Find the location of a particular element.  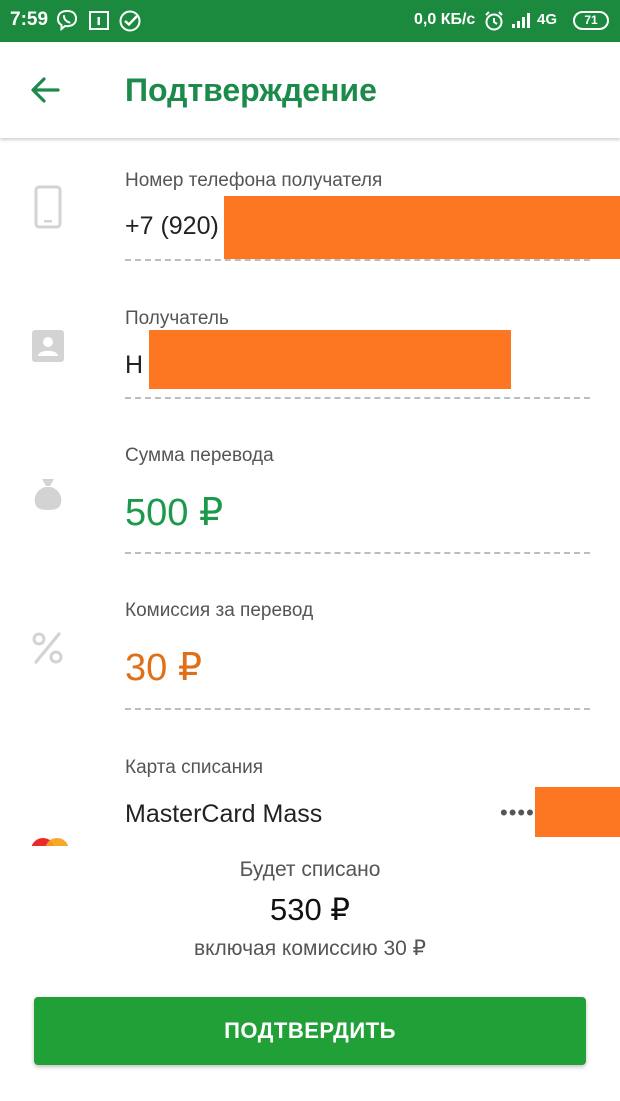

calendar-icon is located at coordinates (99, 22).